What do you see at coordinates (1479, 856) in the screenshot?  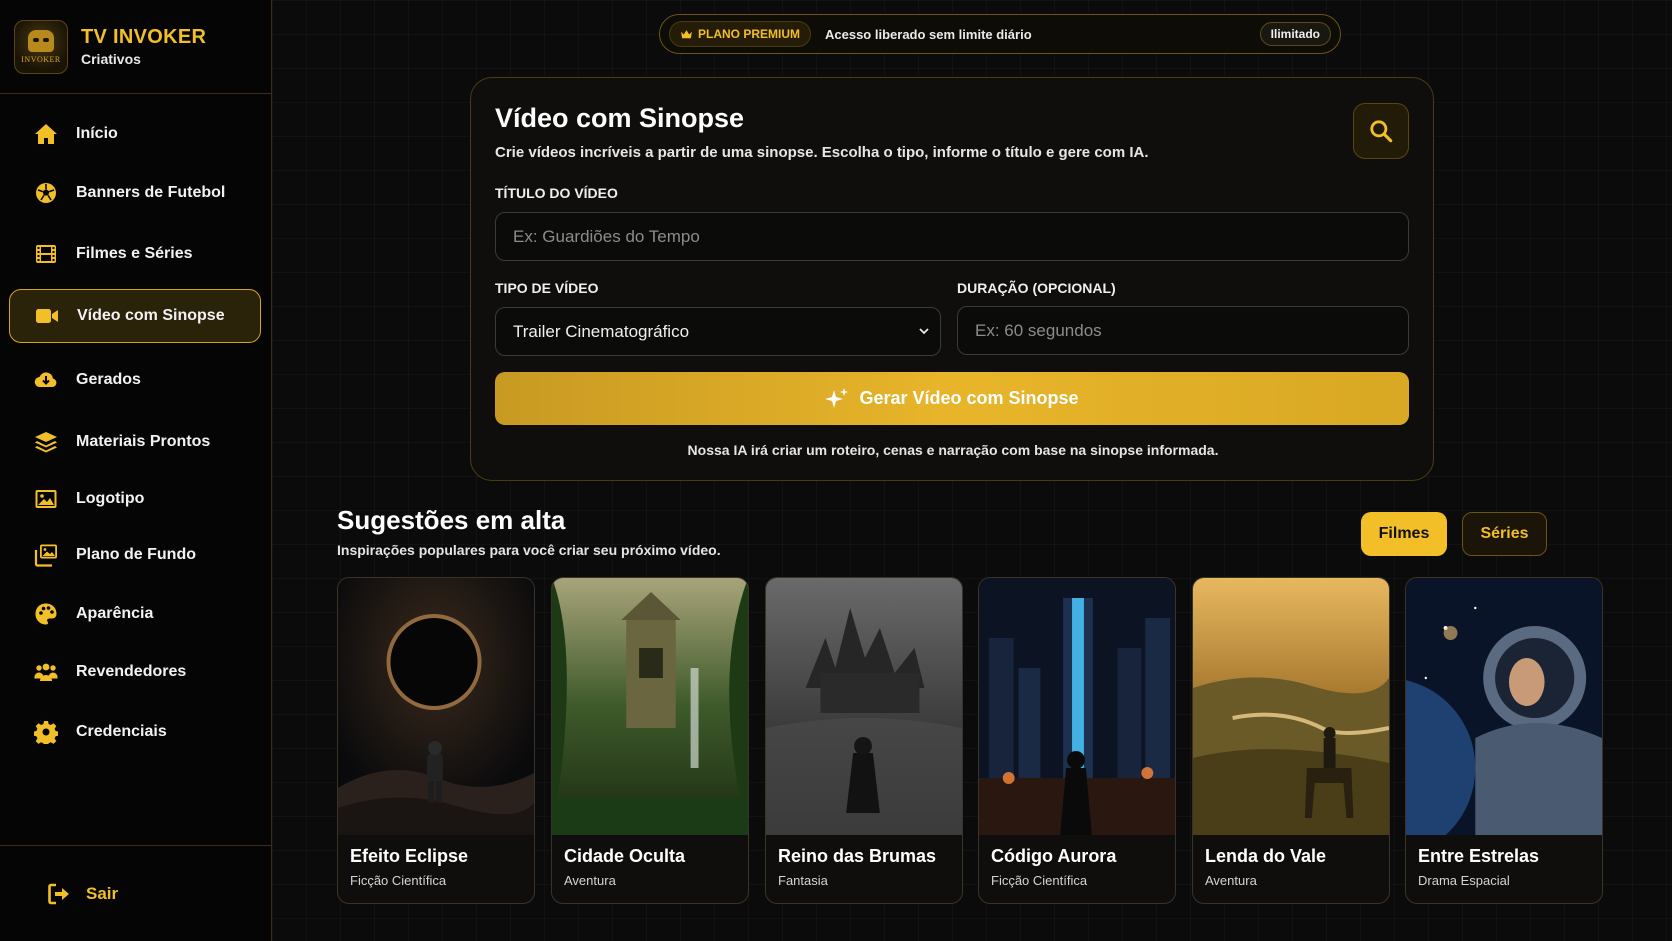 I see `movie-title: Entre Estrelas` at bounding box center [1479, 856].